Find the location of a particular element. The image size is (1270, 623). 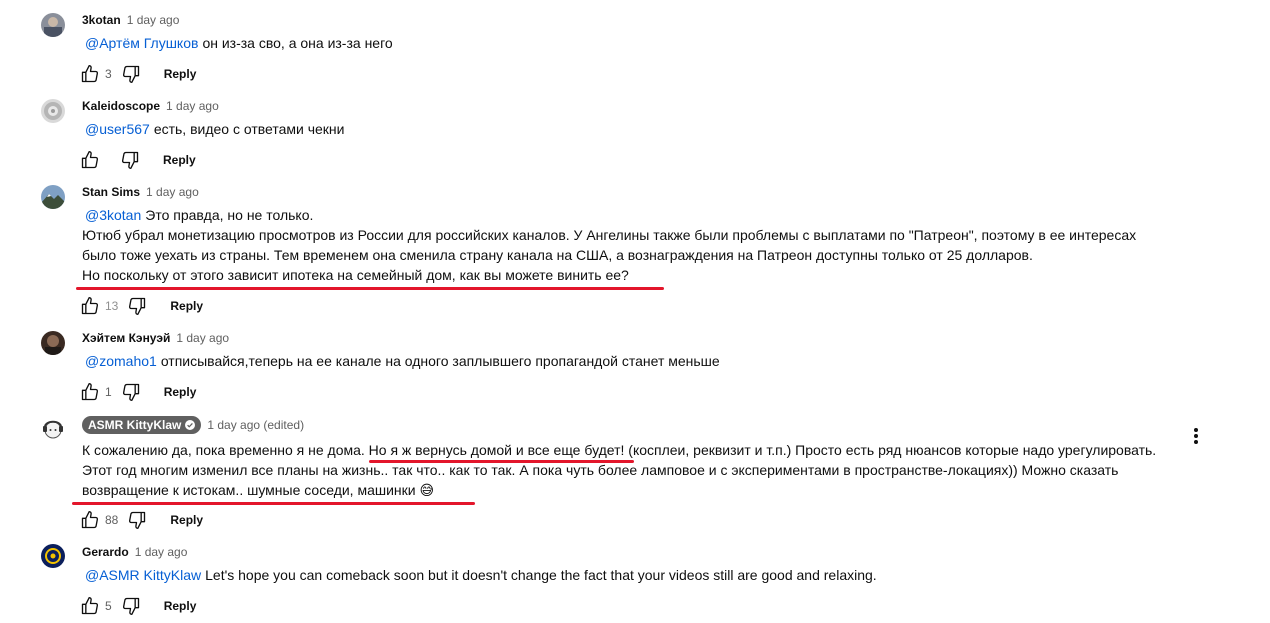

comment-actions: Reply is located at coordinates (137, 160).